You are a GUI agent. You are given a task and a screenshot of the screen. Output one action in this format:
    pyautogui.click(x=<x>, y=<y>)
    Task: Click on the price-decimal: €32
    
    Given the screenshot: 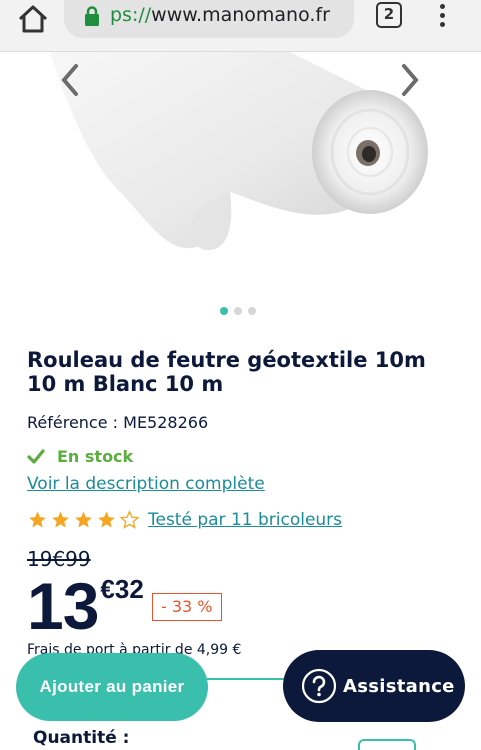 What is the action you would take?
    pyautogui.click(x=122, y=589)
    